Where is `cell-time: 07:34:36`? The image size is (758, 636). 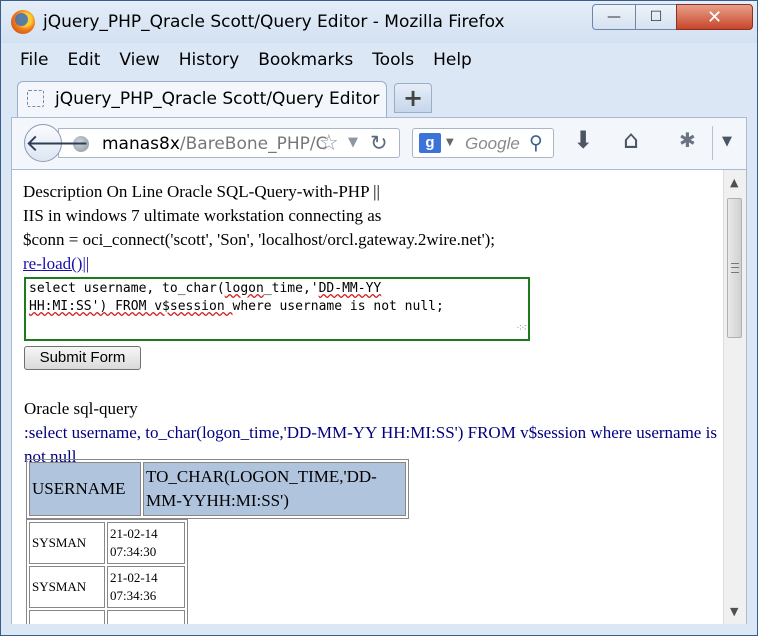 cell-time: 07:34:36 is located at coordinates (133, 595).